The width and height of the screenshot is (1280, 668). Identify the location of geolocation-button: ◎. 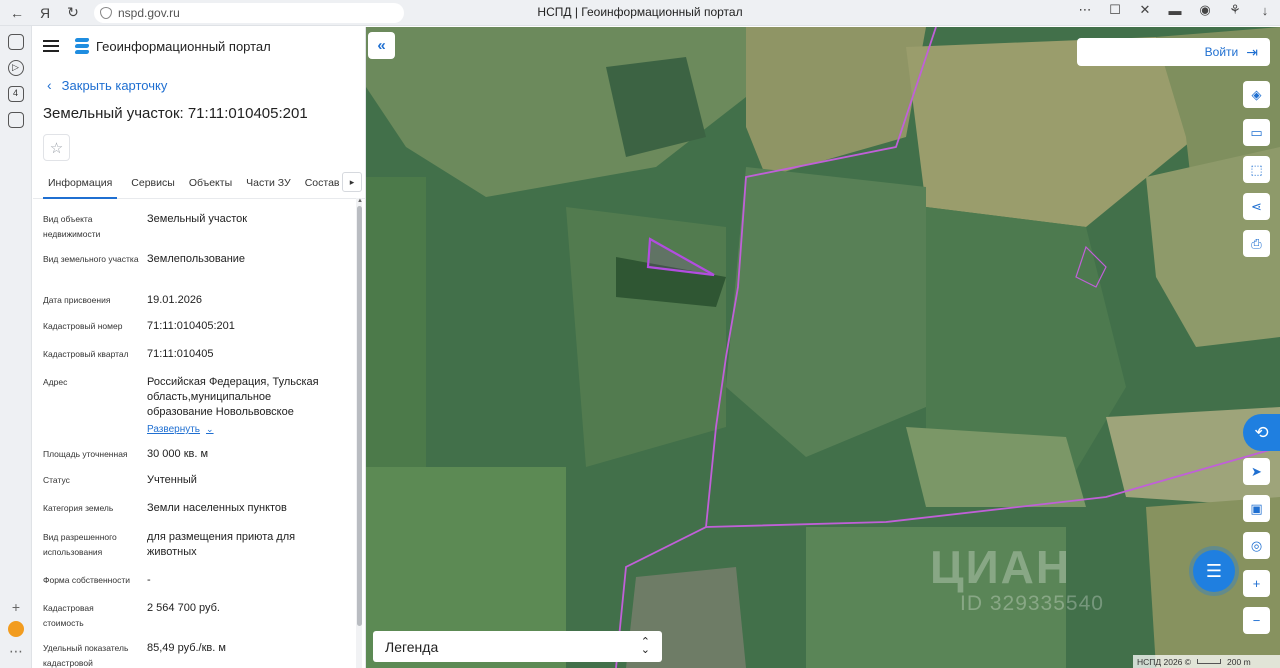
(1256, 545).